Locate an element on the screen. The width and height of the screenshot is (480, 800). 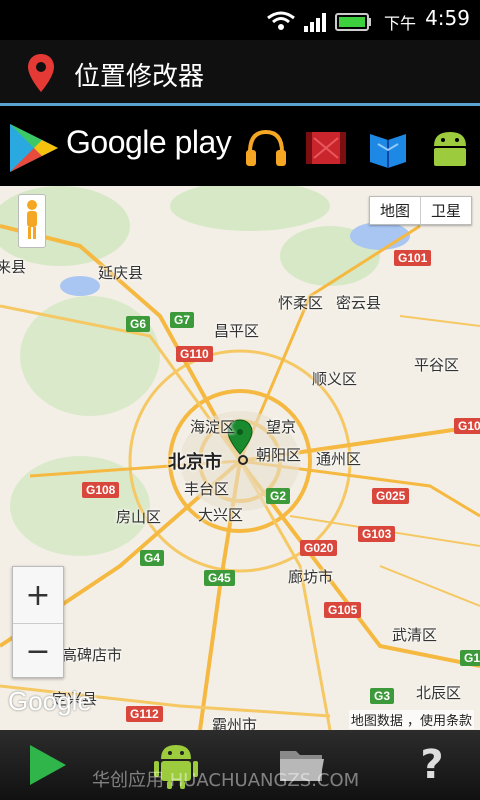
start-button is located at coordinates (46, 765).